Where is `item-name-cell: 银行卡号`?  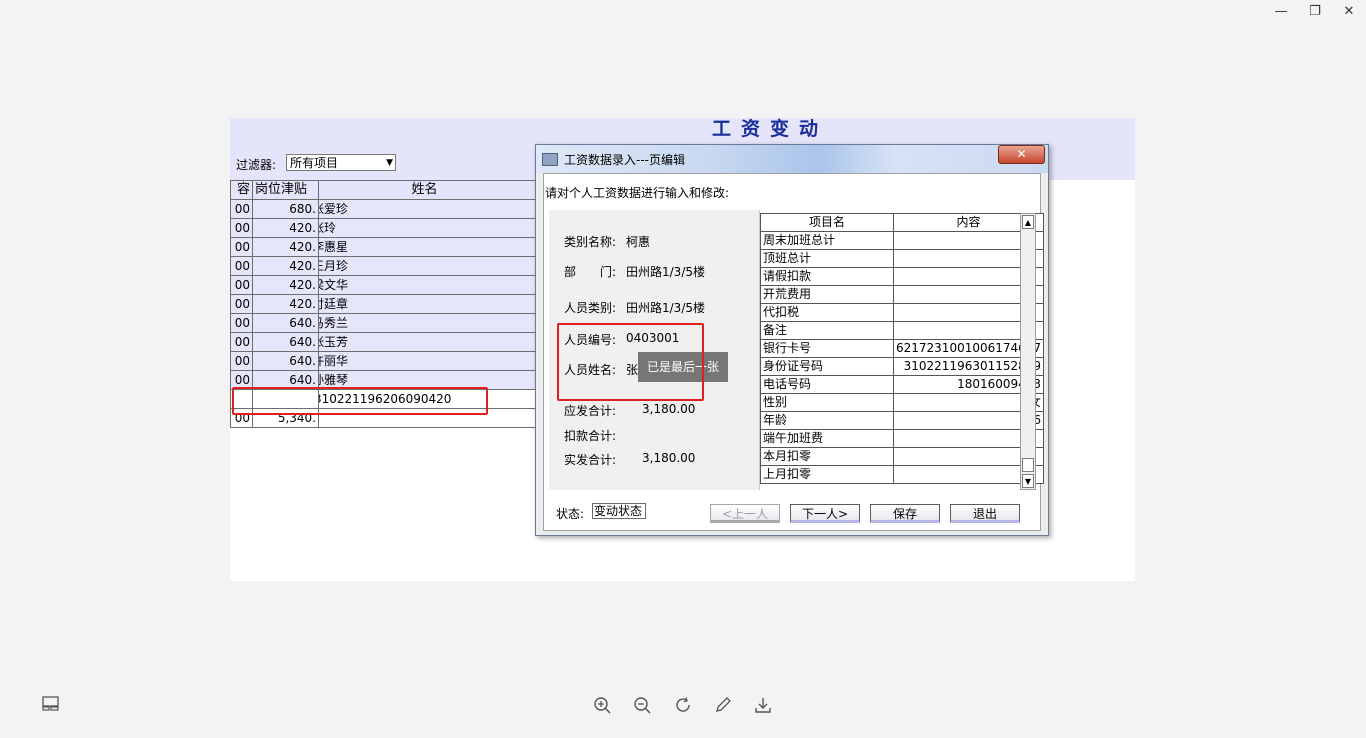
item-name-cell: 银行卡号 is located at coordinates (827, 348).